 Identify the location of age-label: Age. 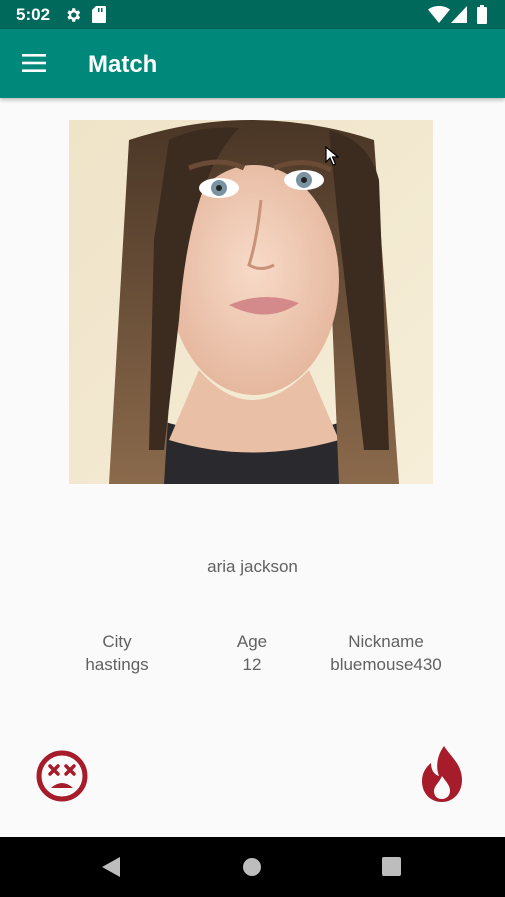
(252, 641).